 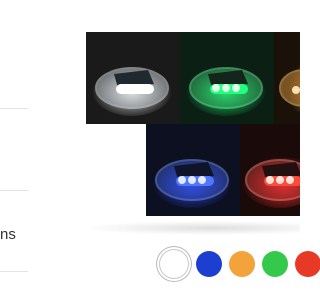 I want to click on left-divider-middle, so click(x=14, y=190).